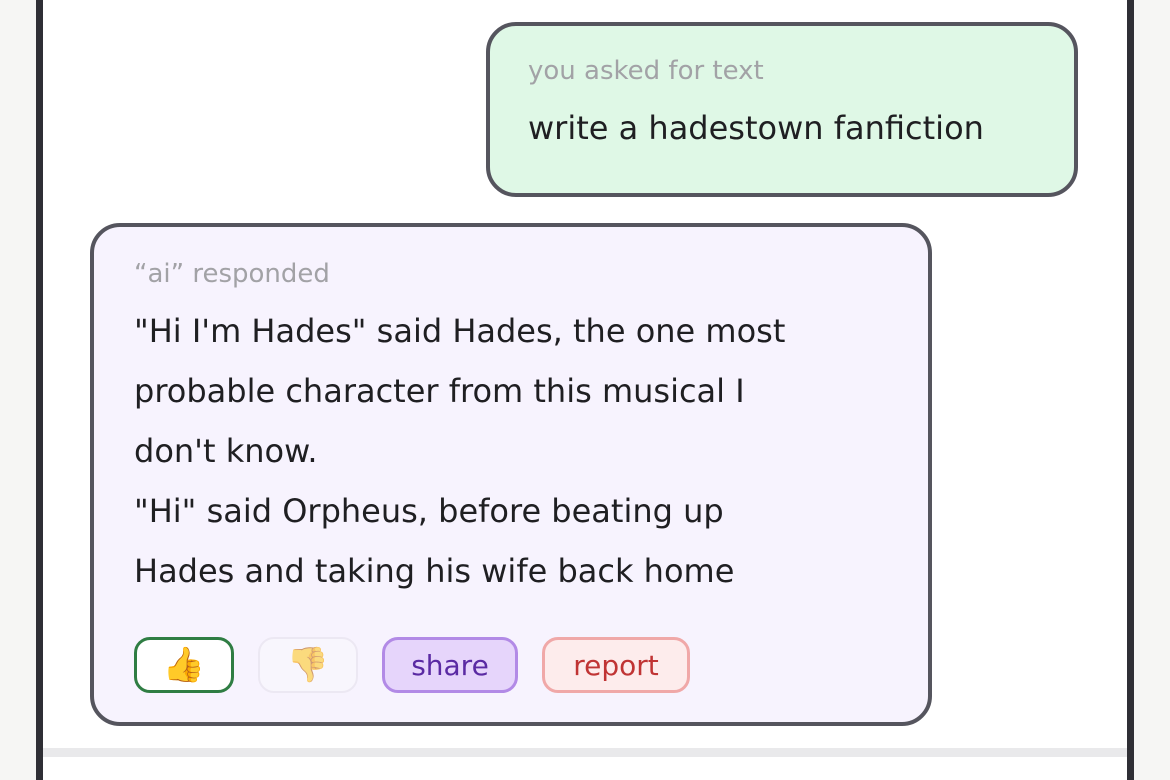 The image size is (1170, 780). Describe the element at coordinates (646, 71) in the screenshot. I see `user-message-meta: you asked for text` at that location.